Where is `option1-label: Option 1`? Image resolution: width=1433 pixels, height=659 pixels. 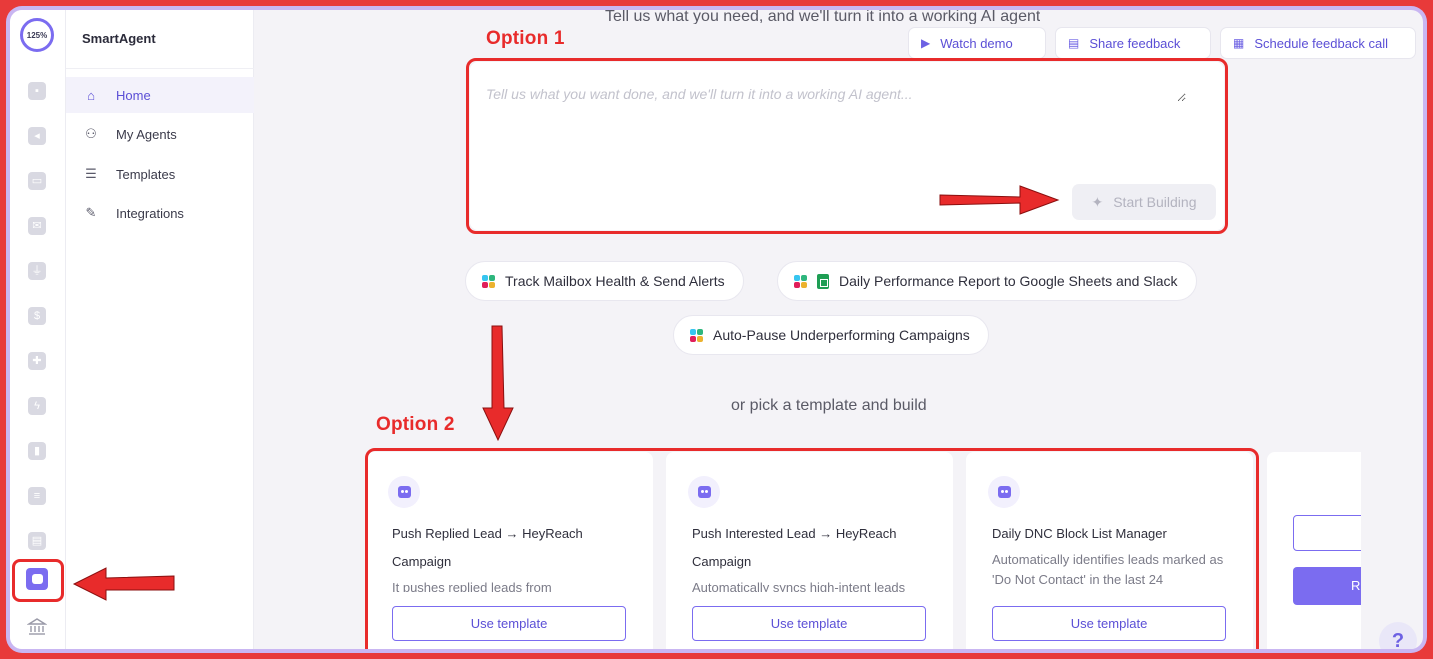
option1-label: Option 1 is located at coordinates (525, 38).